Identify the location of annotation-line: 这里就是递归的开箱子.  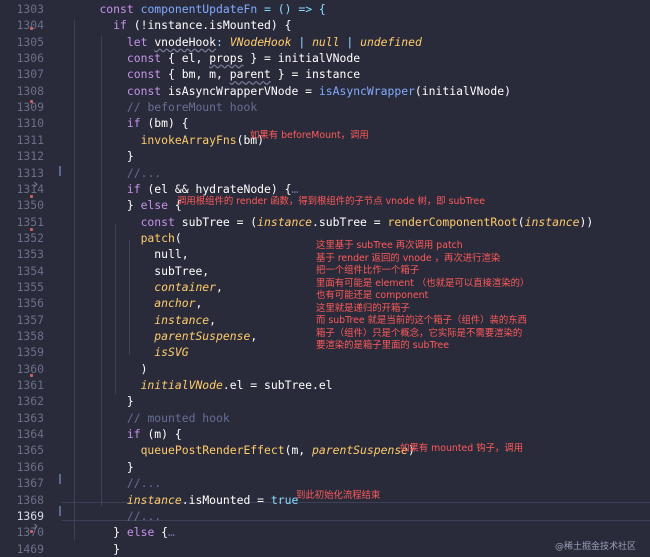
(363, 308).